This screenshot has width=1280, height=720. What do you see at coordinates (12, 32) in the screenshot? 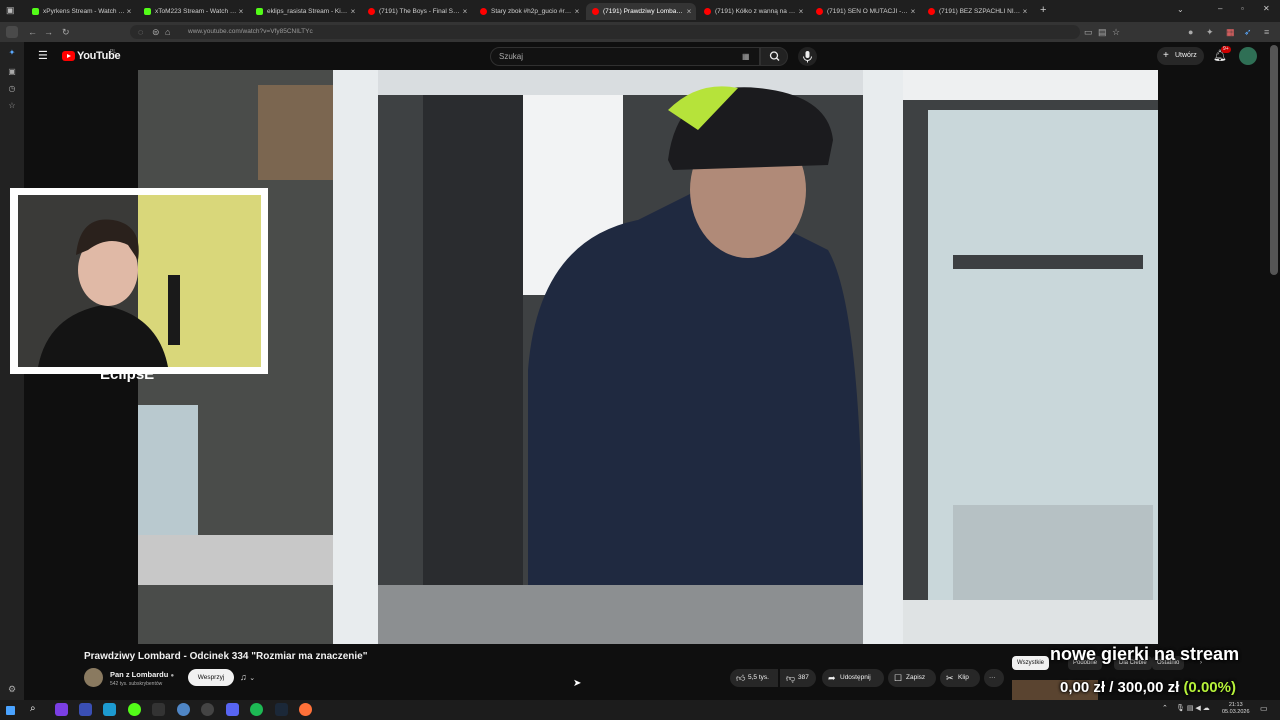
I see `workspace-icon` at bounding box center [12, 32].